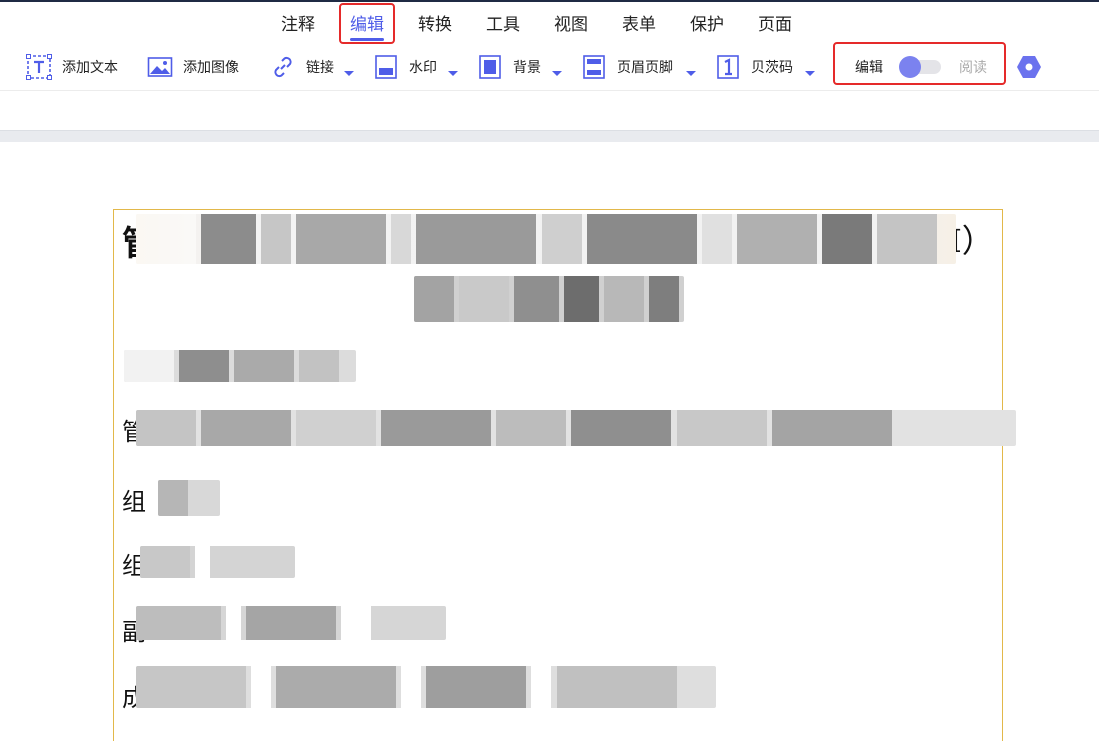 The image size is (1099, 741). What do you see at coordinates (772, 68) in the screenshot?
I see `page-number-label: 贝茨码` at bounding box center [772, 68].